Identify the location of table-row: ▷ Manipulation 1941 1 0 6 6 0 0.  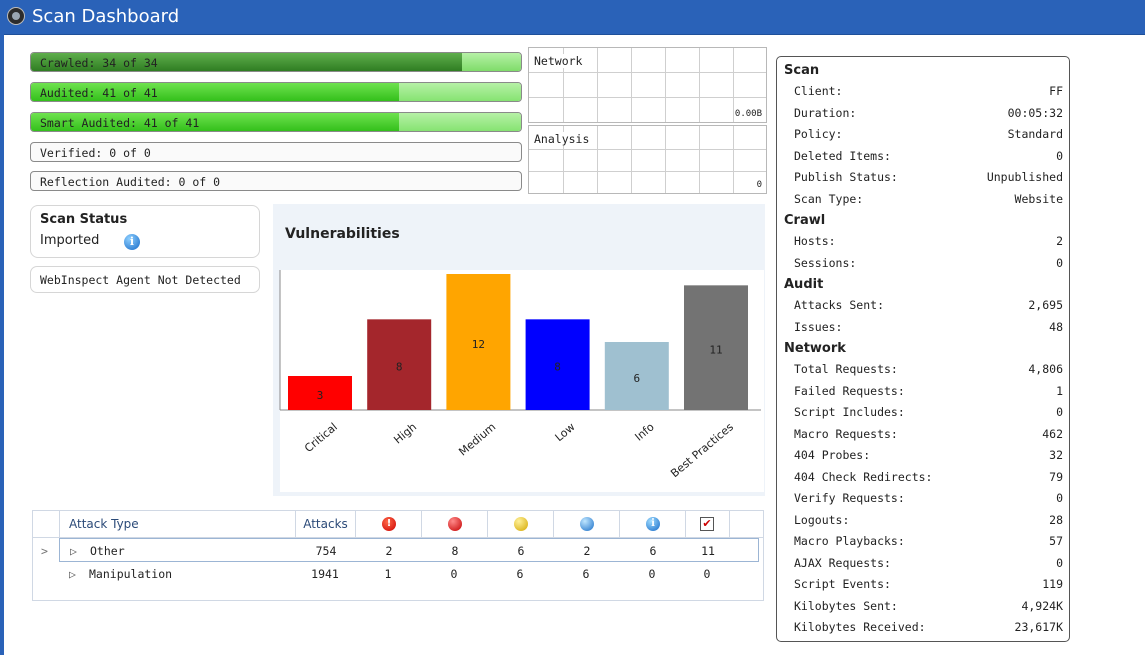
(409, 574).